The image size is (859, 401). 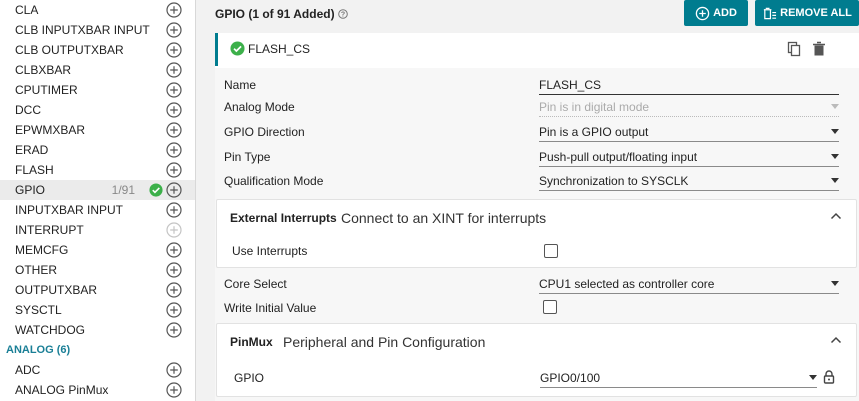 What do you see at coordinates (97, 70) in the screenshot?
I see `sidebar-item-clbxbar: CLBXBAR` at bounding box center [97, 70].